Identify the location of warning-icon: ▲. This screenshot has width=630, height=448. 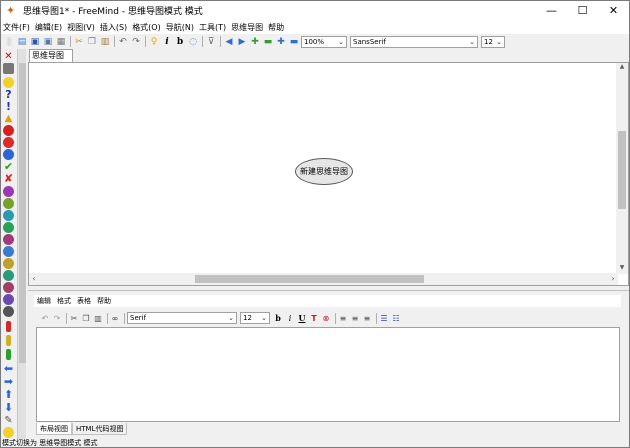
(8, 118).